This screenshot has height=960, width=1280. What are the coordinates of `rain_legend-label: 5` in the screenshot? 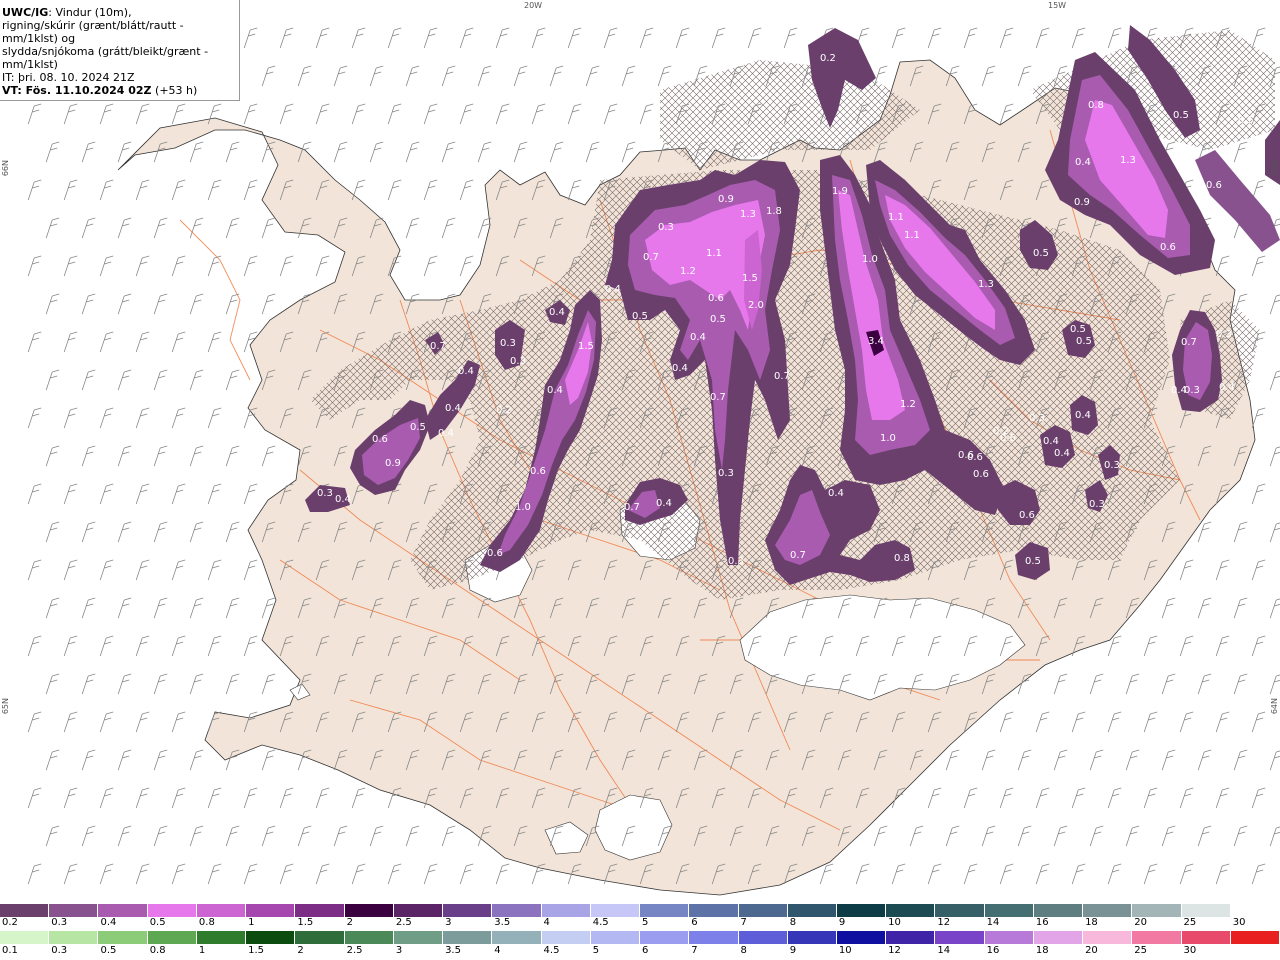 It's located at (596, 950).